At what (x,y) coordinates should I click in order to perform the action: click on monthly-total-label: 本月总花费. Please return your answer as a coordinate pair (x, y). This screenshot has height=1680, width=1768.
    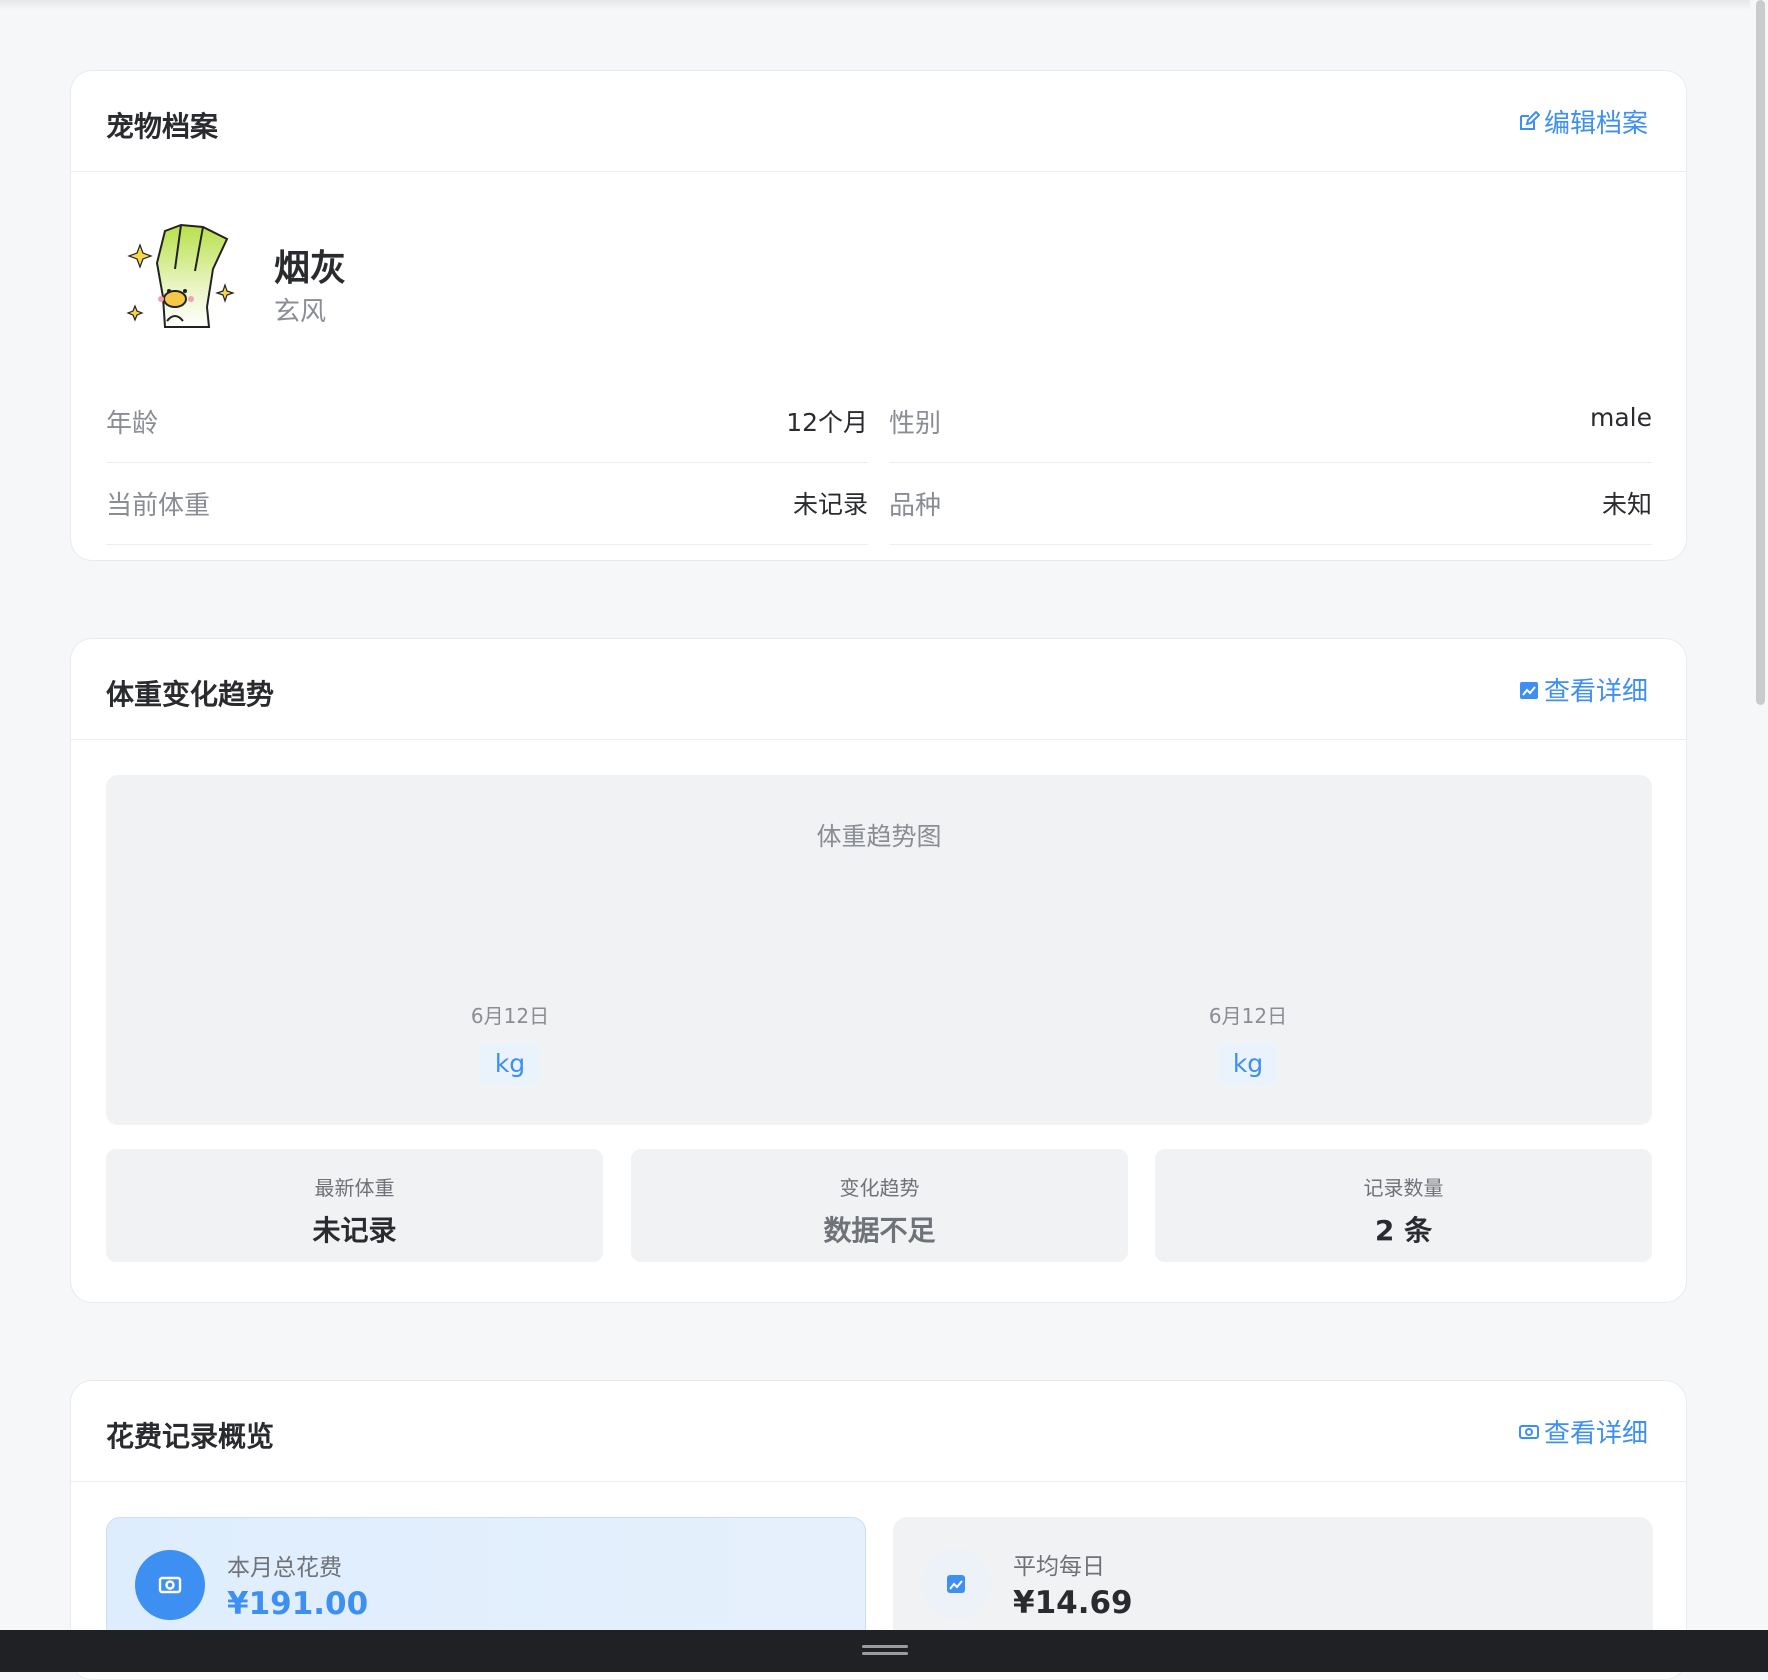
    Looking at the image, I should click on (284, 1568).